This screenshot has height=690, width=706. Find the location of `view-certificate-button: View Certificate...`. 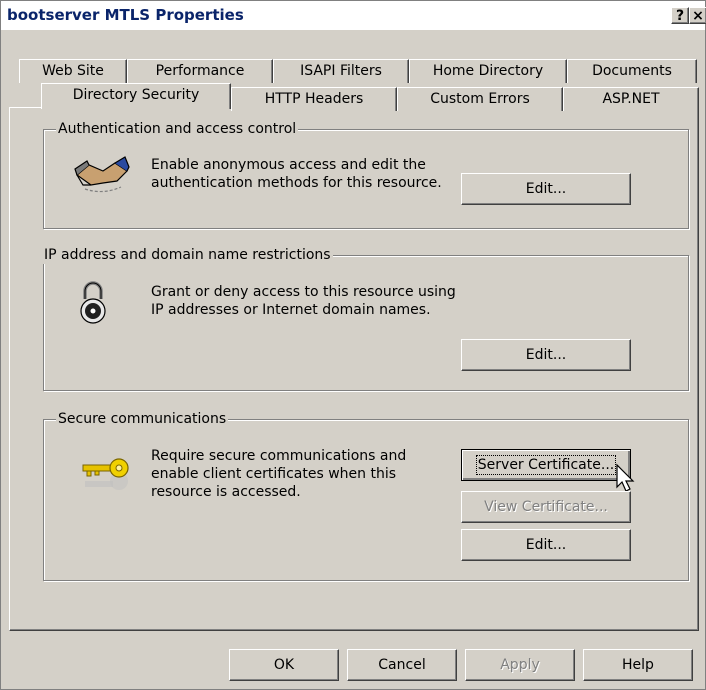

view-certificate-button: View Certificate... is located at coordinates (546, 507).